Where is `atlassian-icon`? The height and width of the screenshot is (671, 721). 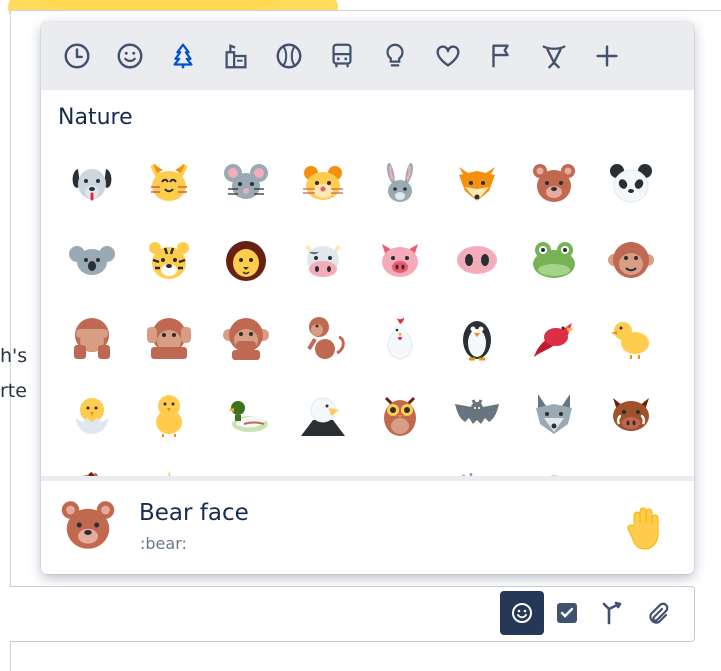
atlassian-icon is located at coordinates (554, 57).